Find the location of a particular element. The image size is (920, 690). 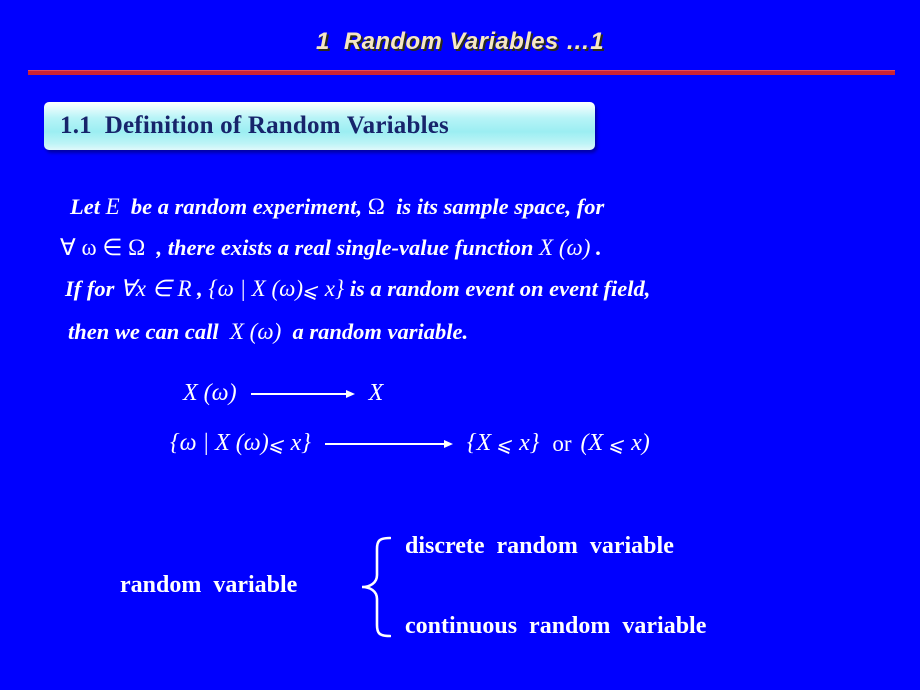

mapping2-target-left: {X is located at coordinates (482, 443).